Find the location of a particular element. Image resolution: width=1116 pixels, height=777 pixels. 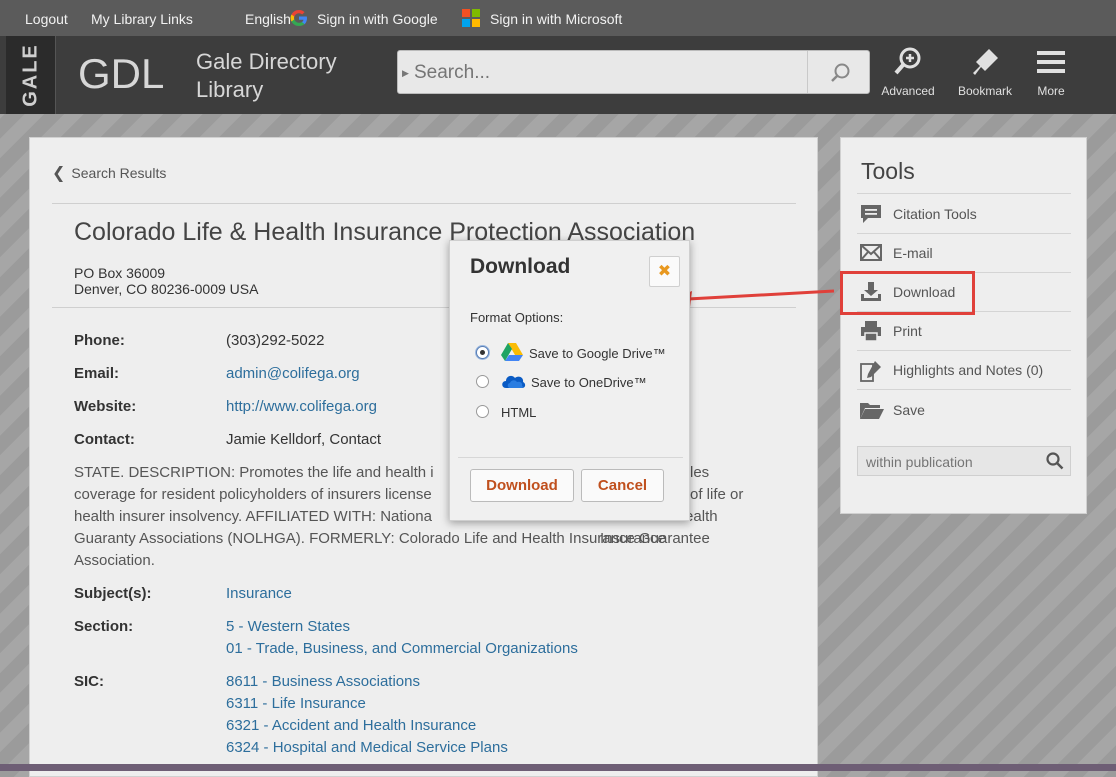

download-confirm-button: Download is located at coordinates (522, 485).